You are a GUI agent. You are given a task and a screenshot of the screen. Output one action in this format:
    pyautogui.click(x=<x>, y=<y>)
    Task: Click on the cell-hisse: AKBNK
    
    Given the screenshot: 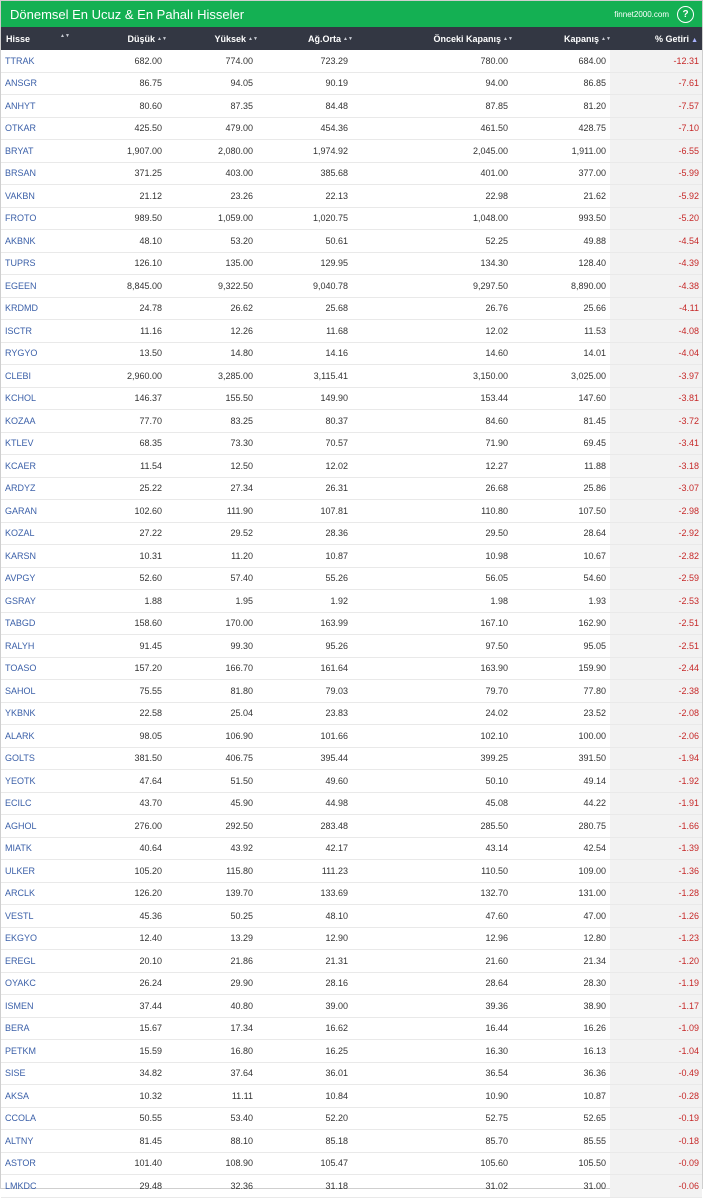 What is the action you would take?
    pyautogui.click(x=42, y=241)
    